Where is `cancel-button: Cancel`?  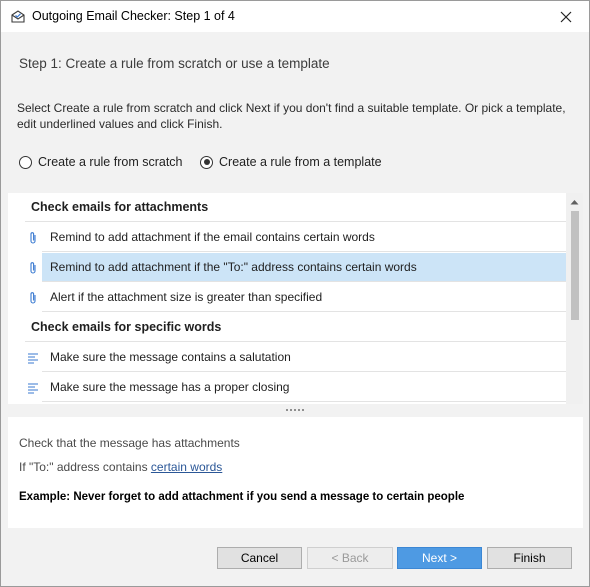
cancel-button: Cancel is located at coordinates (259, 558).